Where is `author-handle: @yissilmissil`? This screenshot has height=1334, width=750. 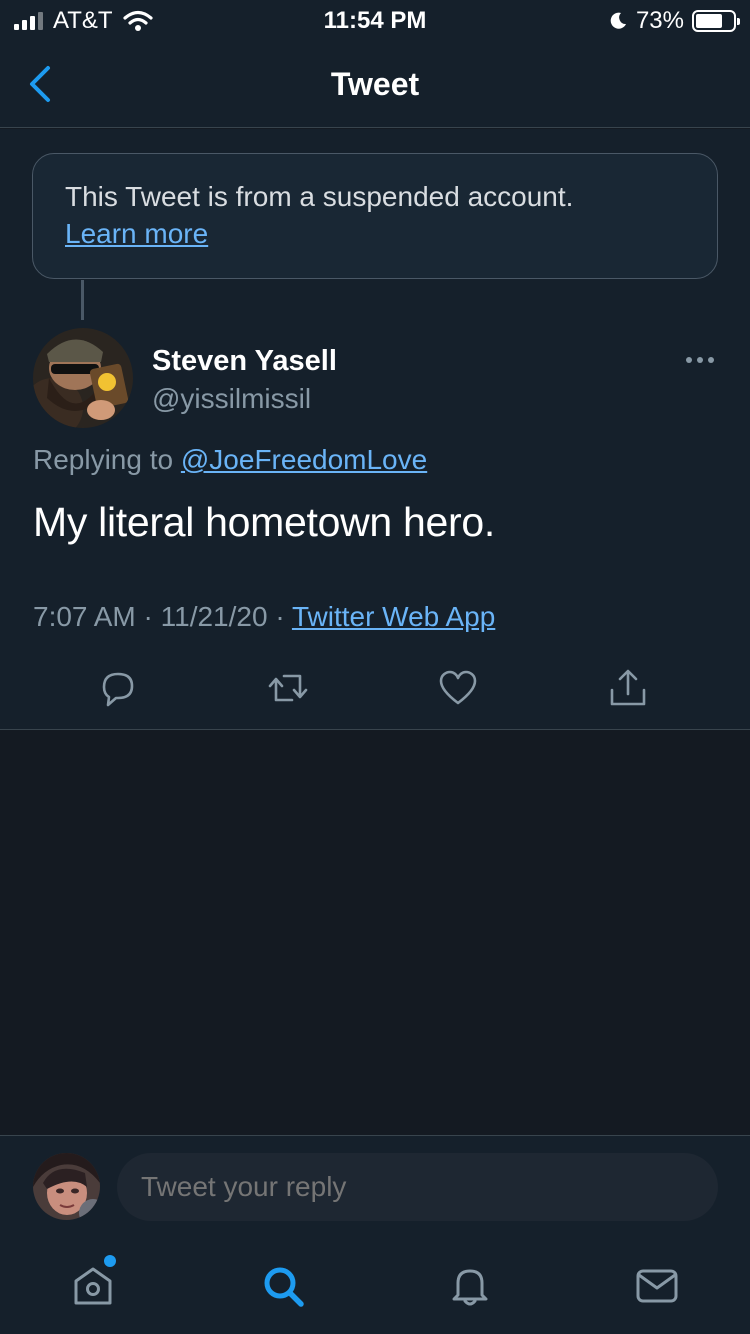 author-handle: @yissilmissil is located at coordinates (231, 399).